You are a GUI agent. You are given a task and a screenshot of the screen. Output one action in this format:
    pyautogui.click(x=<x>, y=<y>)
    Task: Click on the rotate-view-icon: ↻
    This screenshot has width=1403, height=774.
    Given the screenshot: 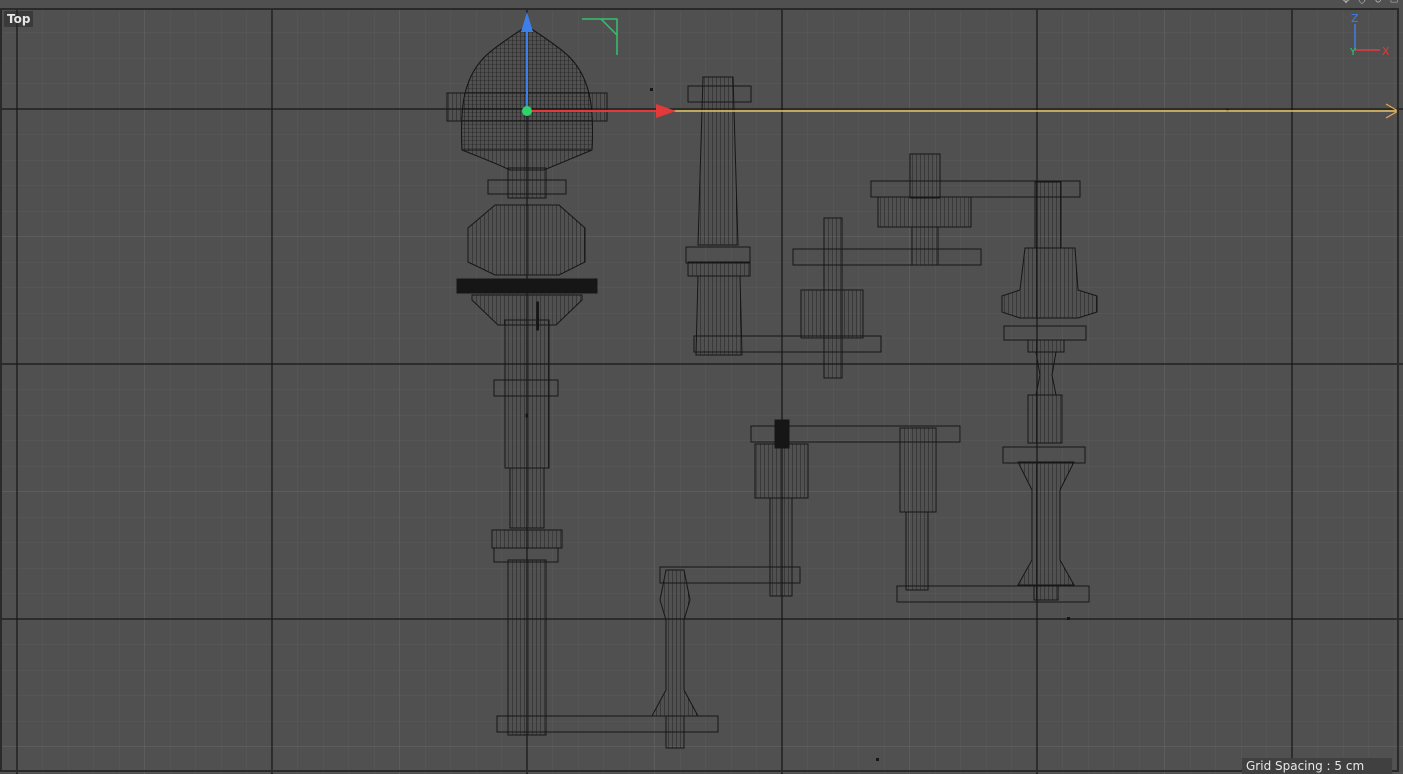 What is the action you would take?
    pyautogui.click(x=1378, y=3)
    